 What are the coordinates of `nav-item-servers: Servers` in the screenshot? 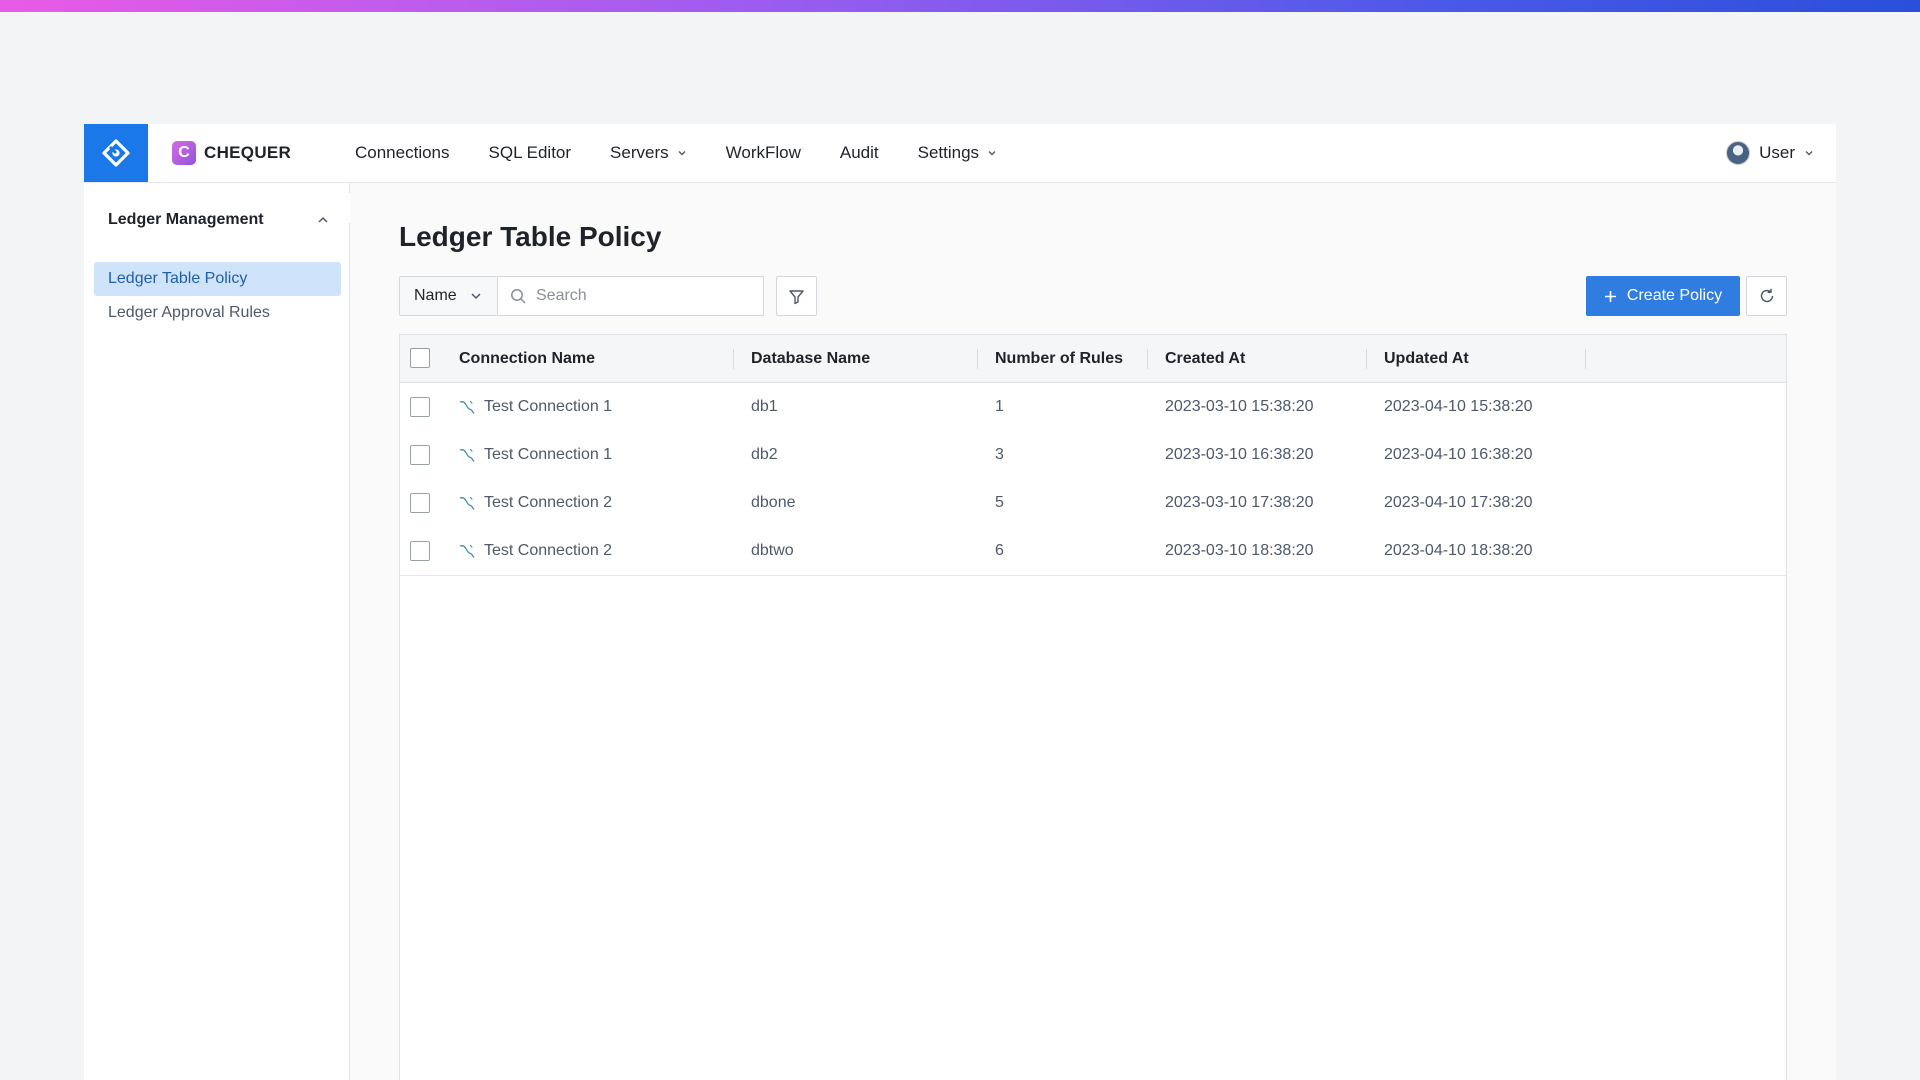 It's located at (648, 153).